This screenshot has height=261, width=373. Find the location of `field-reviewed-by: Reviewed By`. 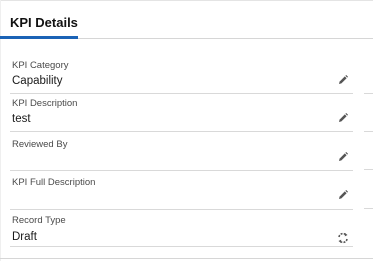

field-reviewed-by: Reviewed By is located at coordinates (181, 152).